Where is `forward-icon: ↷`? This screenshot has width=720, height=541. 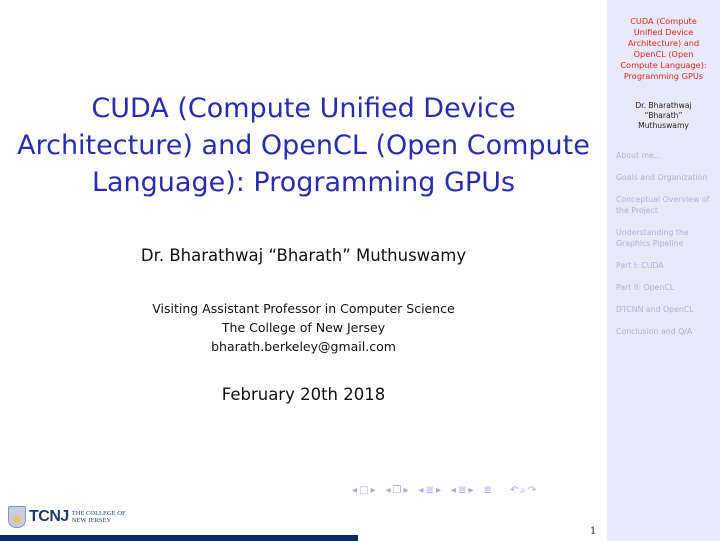 forward-icon: ↷ is located at coordinates (532, 490).